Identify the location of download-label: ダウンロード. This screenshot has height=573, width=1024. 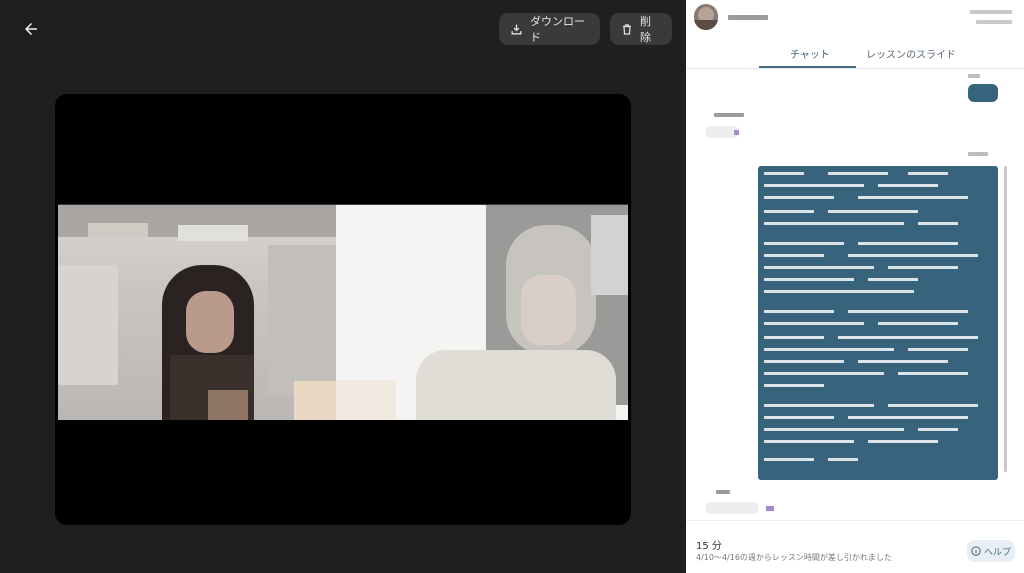
(557, 29).